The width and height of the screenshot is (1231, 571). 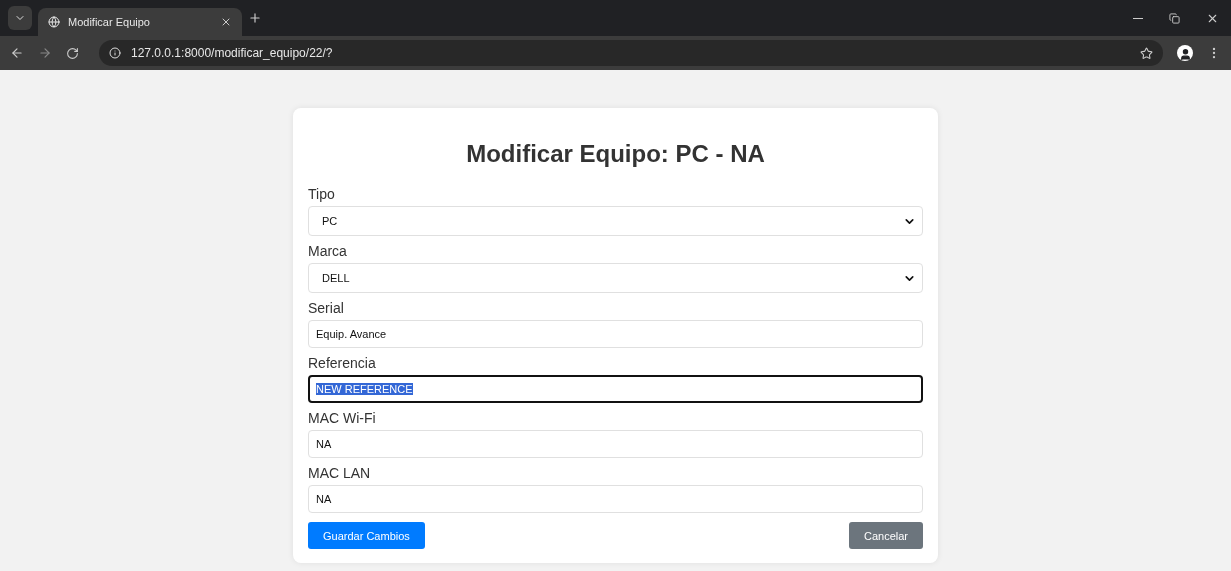 What do you see at coordinates (328, 251) in the screenshot?
I see `field-label: Marca` at bounding box center [328, 251].